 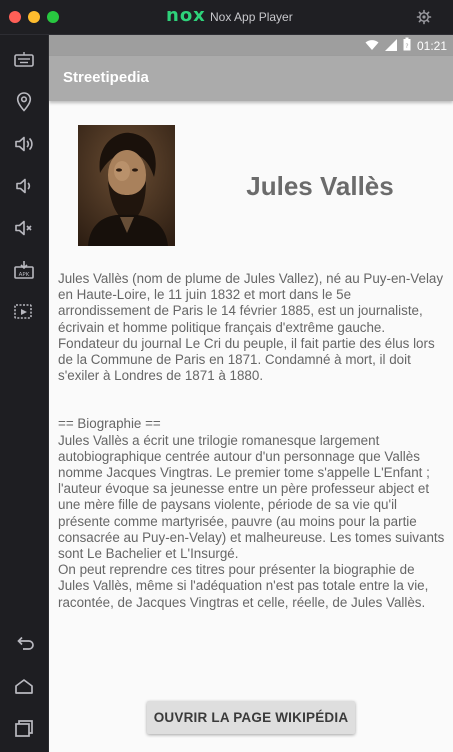 I want to click on app-title: Nox App Player, so click(x=251, y=17).